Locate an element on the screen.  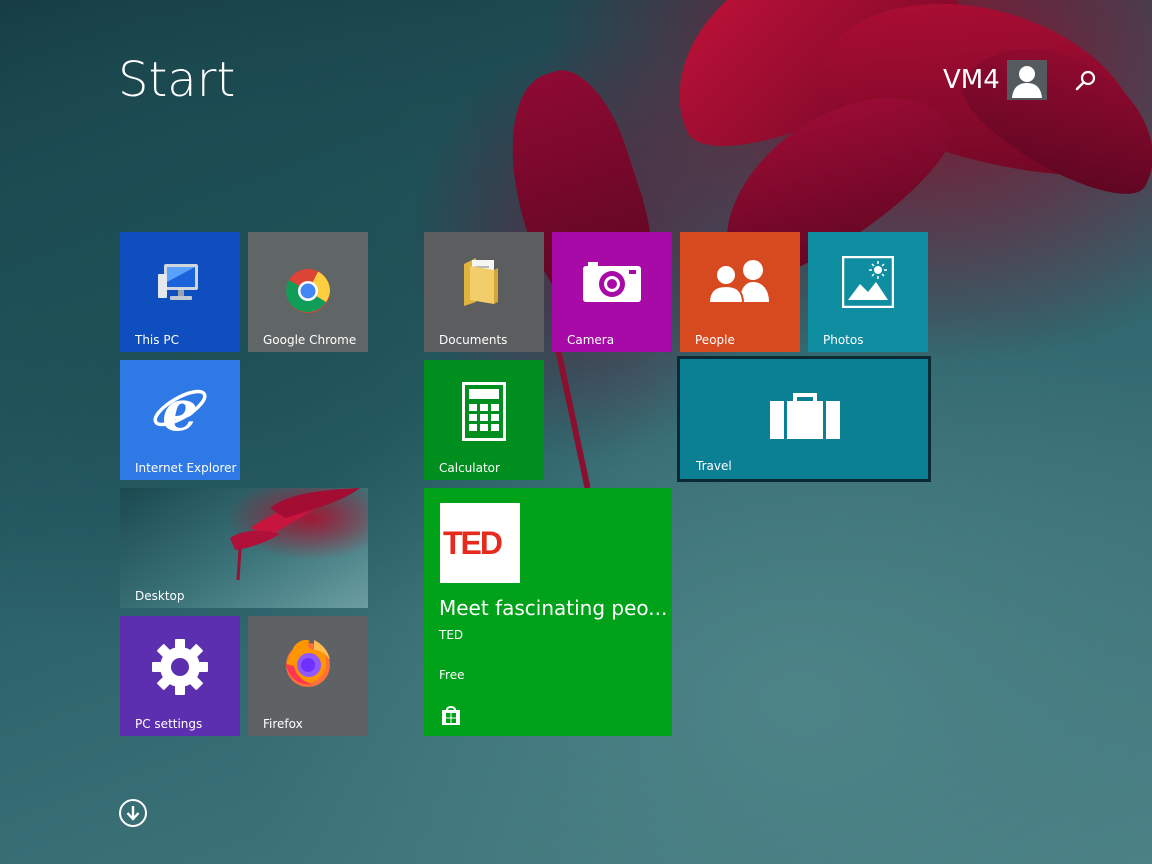
tile-google-chrome: Google Chrome is located at coordinates (308, 292).